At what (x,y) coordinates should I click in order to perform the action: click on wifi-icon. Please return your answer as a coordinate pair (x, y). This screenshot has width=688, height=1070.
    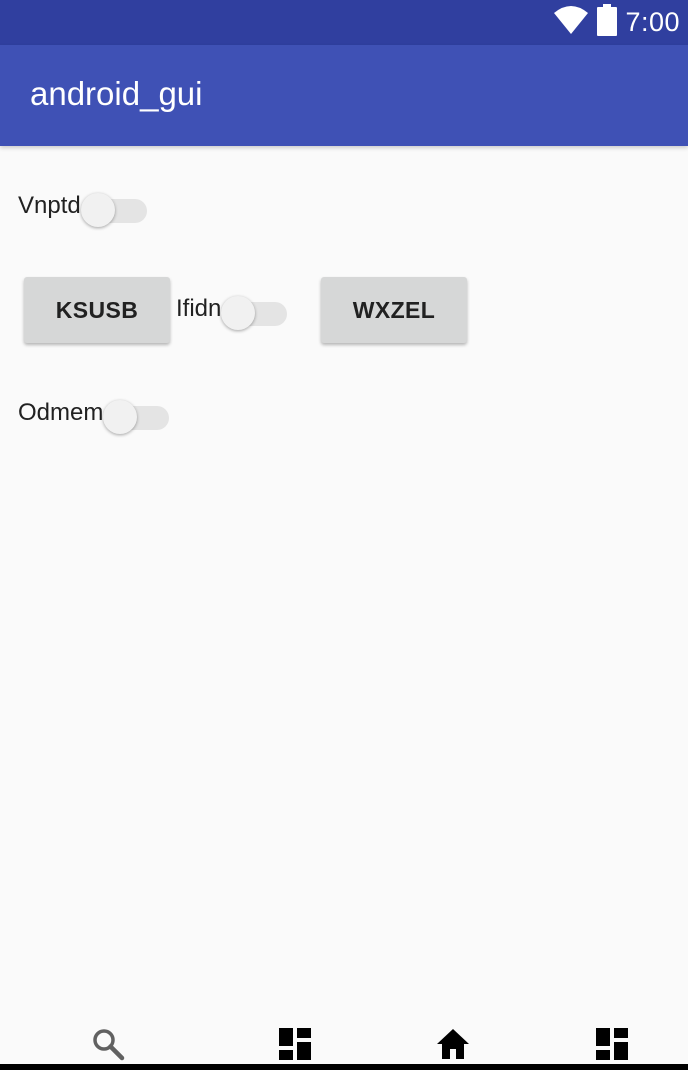
    Looking at the image, I should click on (571, 22).